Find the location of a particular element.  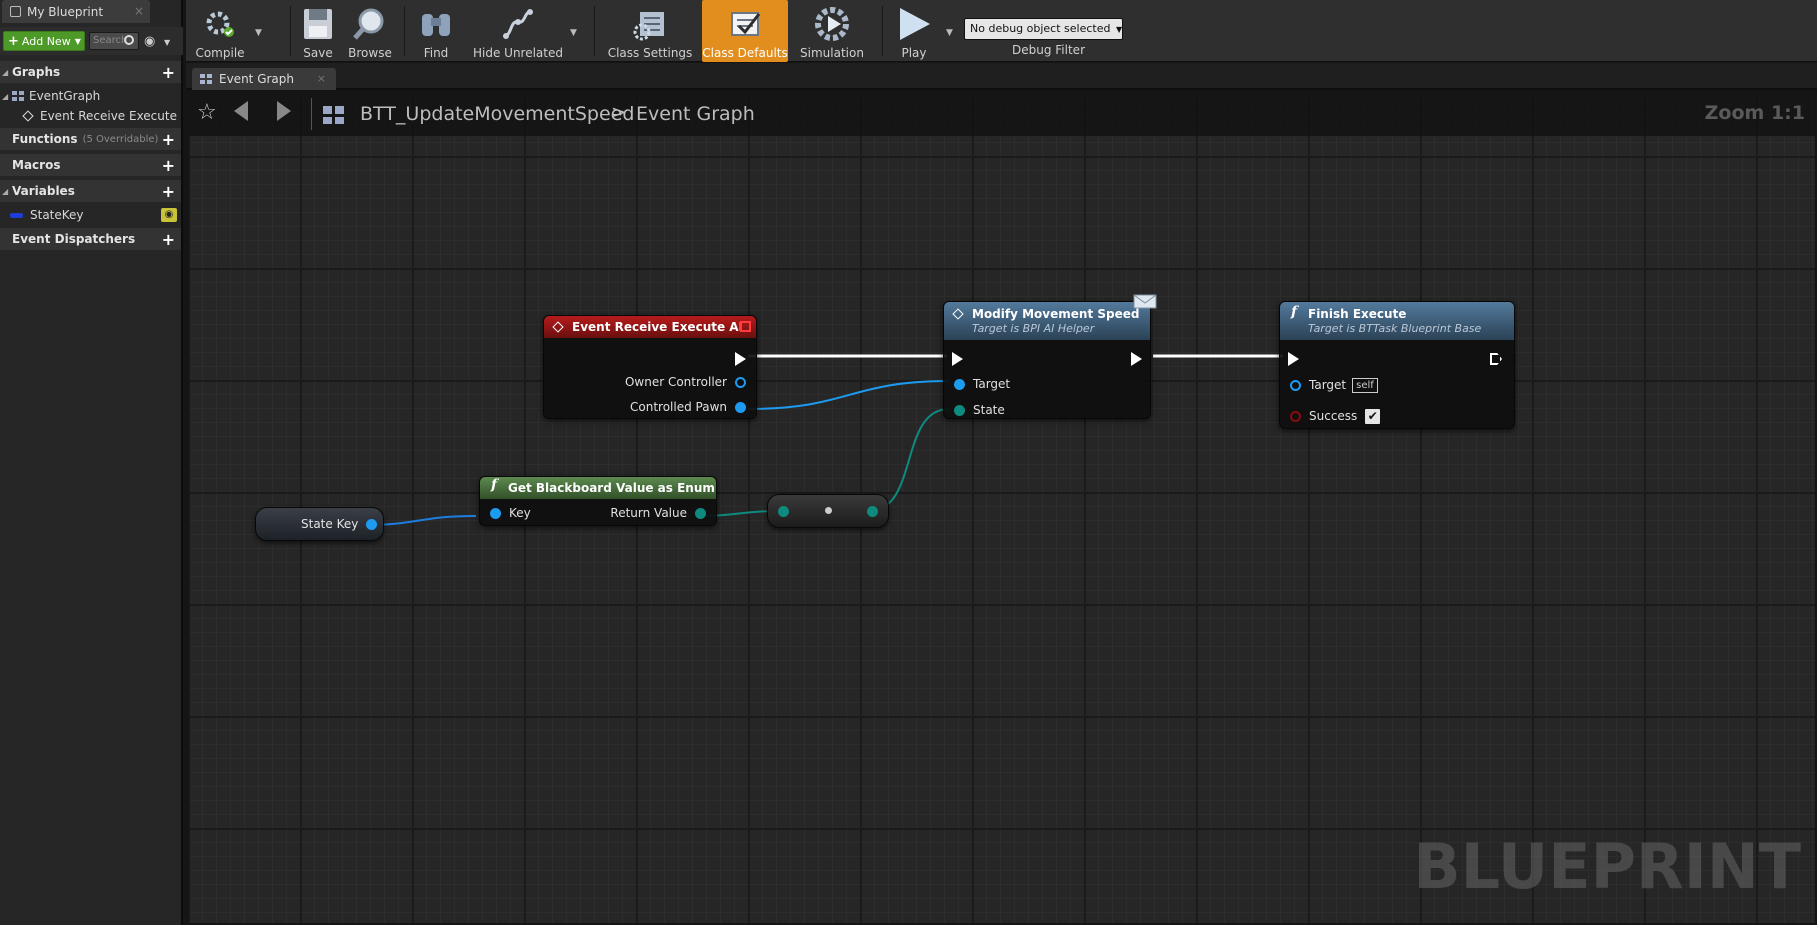

node-header: Event Receive Execute AI is located at coordinates (650, 327).